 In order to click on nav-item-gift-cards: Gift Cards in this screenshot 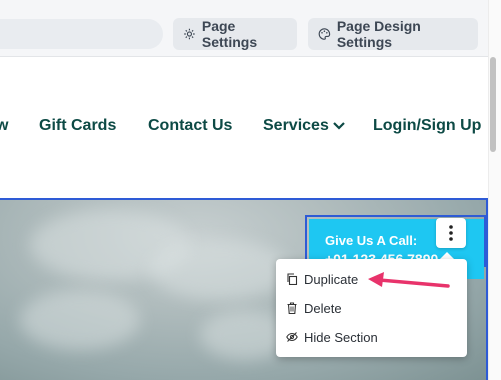, I will do `click(77, 126)`.